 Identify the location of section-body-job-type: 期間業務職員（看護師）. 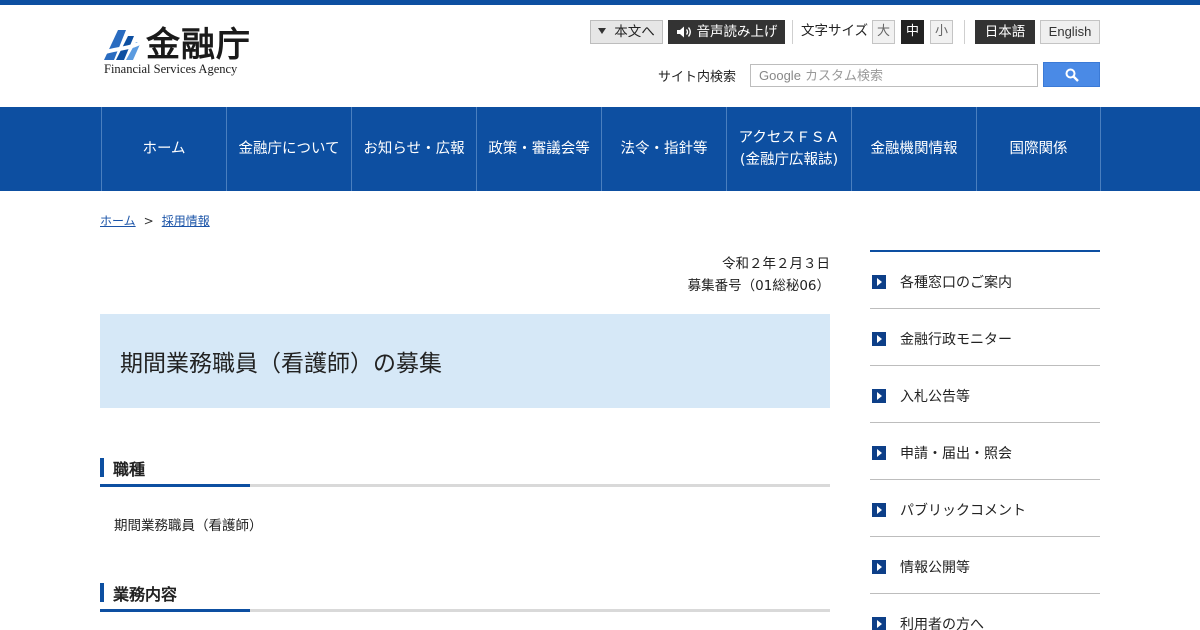
(188, 526).